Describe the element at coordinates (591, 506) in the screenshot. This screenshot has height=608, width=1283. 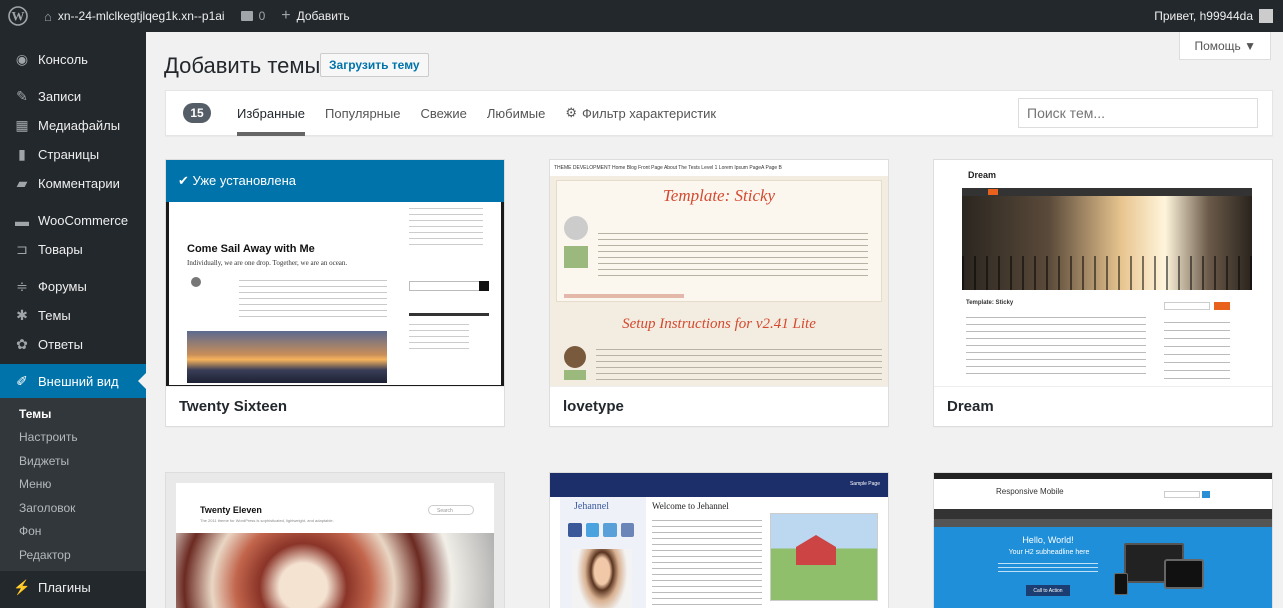
I see `preview-logo: Jehannel` at that location.